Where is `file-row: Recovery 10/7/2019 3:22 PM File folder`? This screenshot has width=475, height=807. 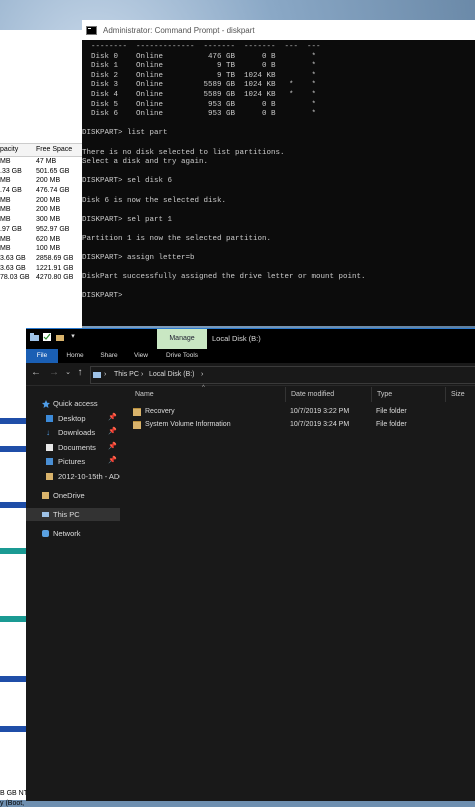 file-row: Recovery 10/7/2019 3:22 PM File folder is located at coordinates (302, 411).